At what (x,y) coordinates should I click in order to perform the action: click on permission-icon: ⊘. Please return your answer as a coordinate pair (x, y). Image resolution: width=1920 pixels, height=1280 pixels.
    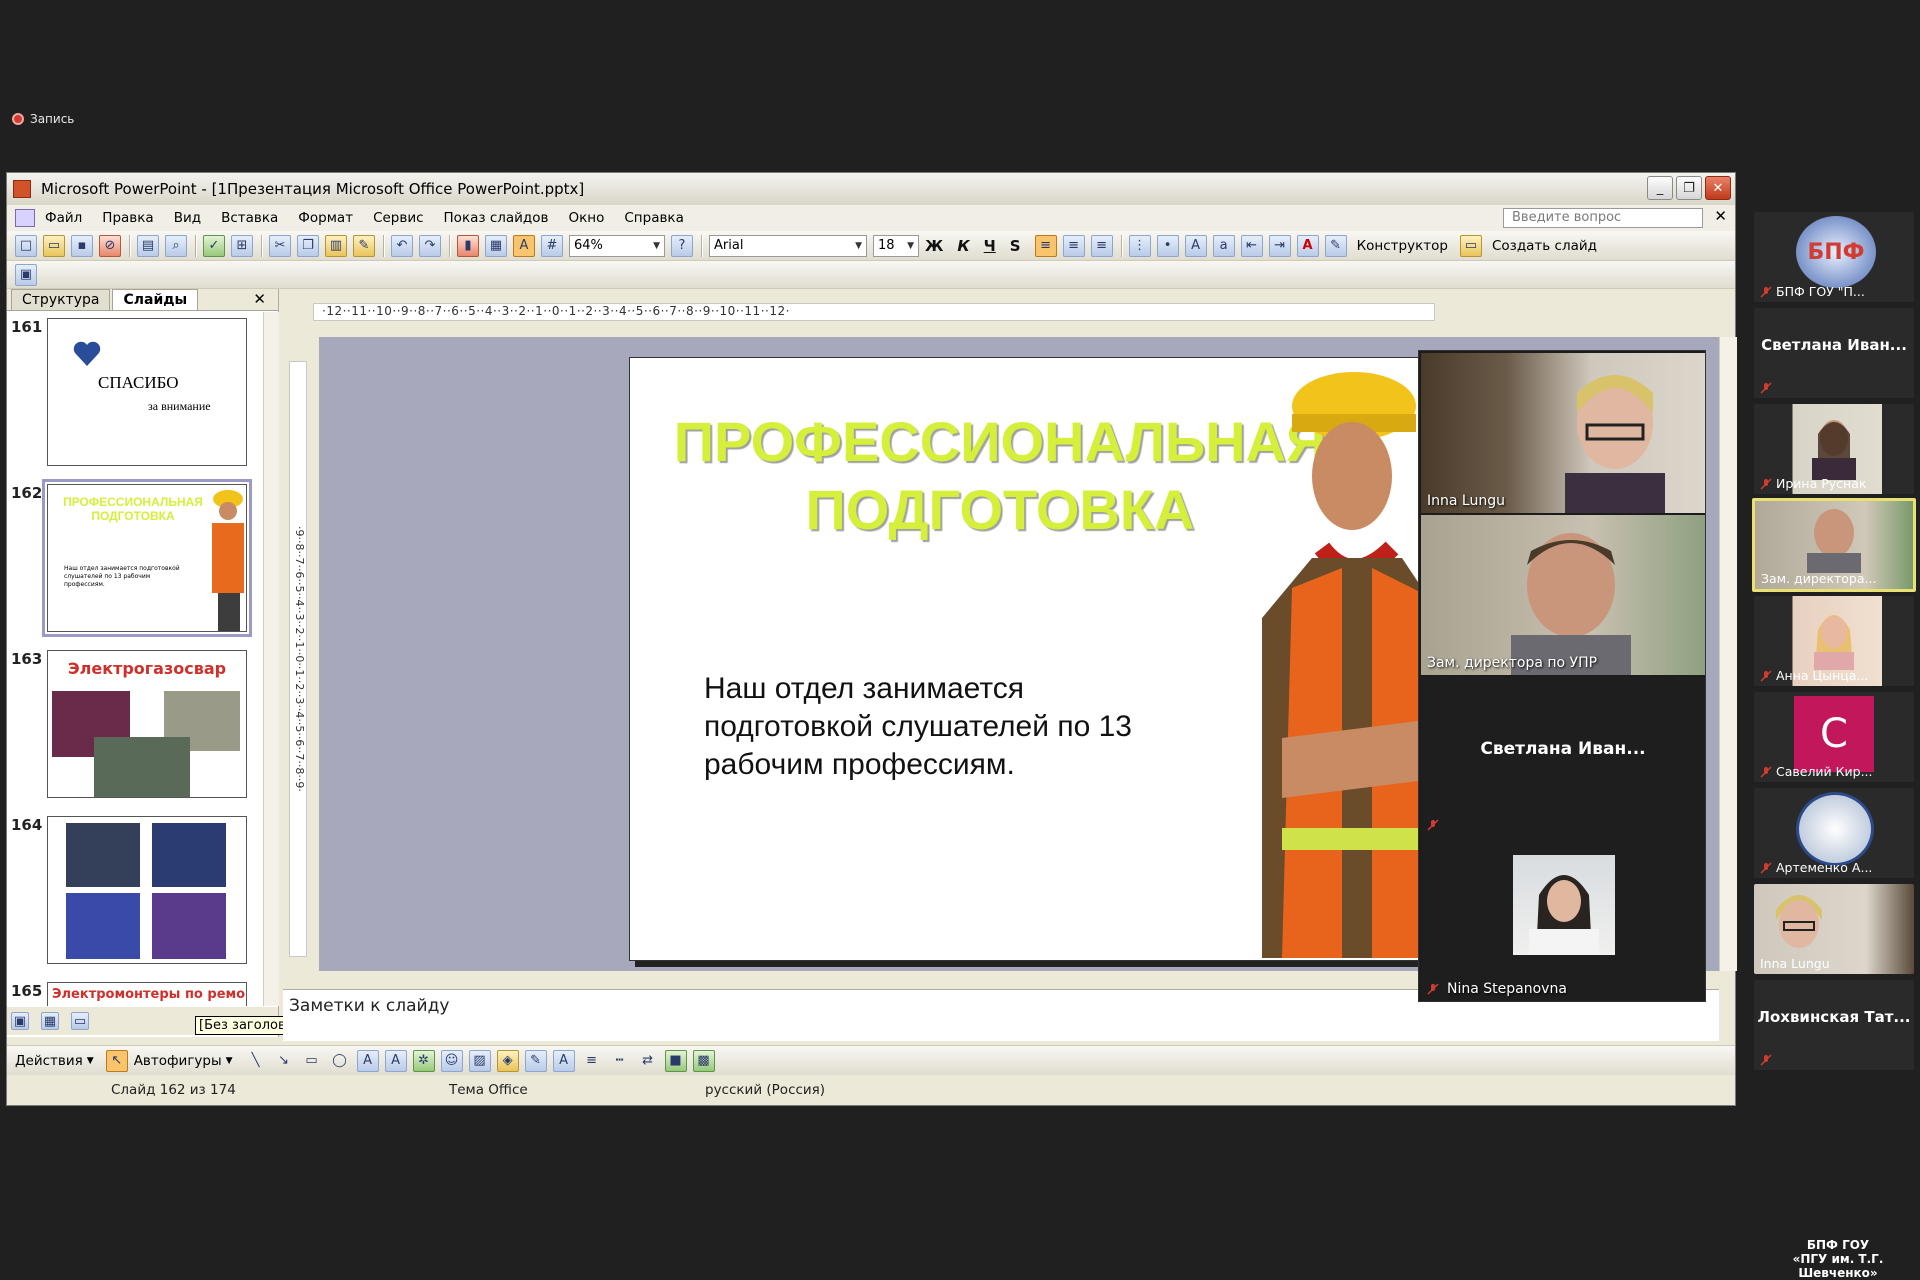
    Looking at the image, I should click on (110, 245).